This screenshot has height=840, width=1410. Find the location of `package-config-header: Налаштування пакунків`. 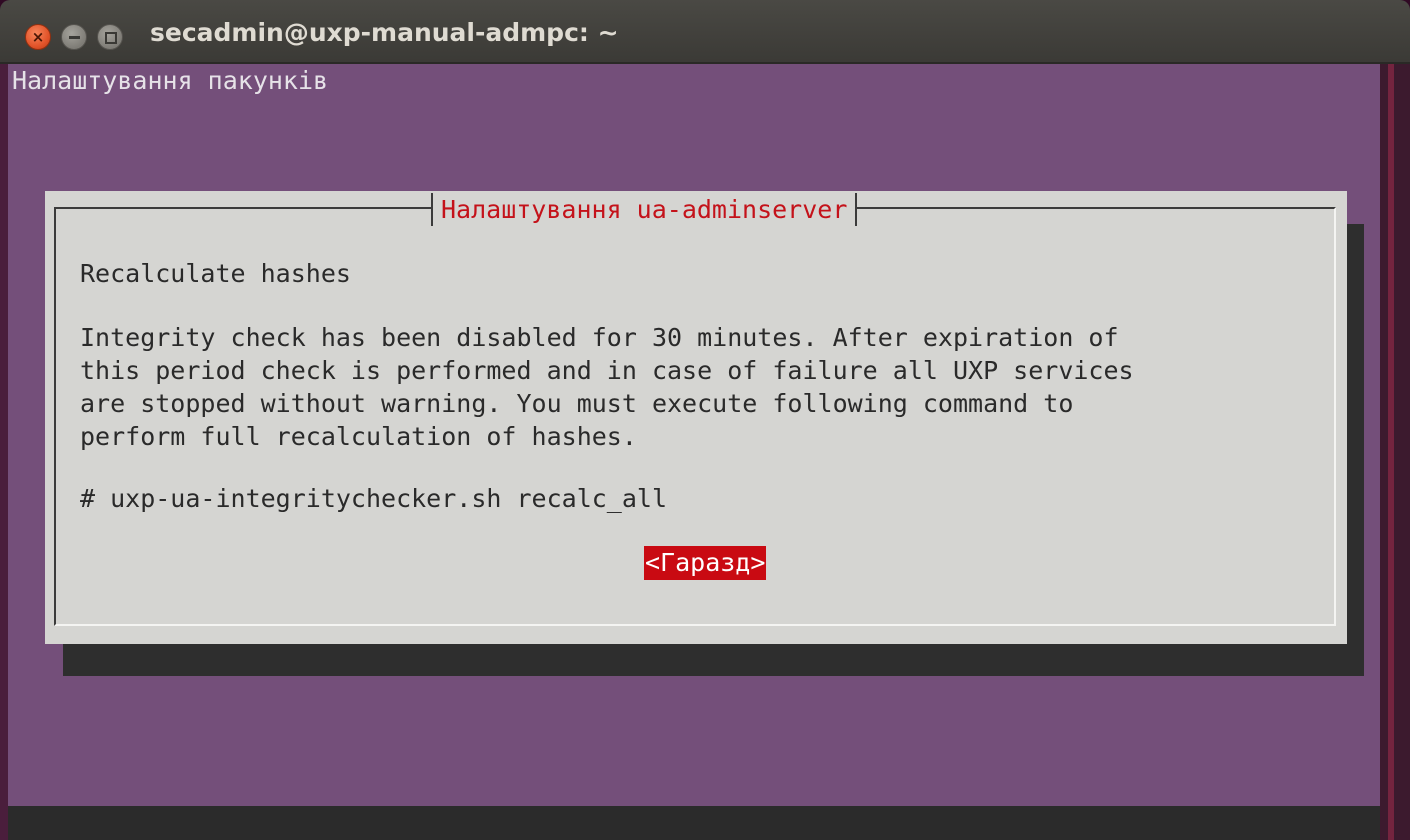

package-config-header: Налаштування пакунків is located at coordinates (170, 80).